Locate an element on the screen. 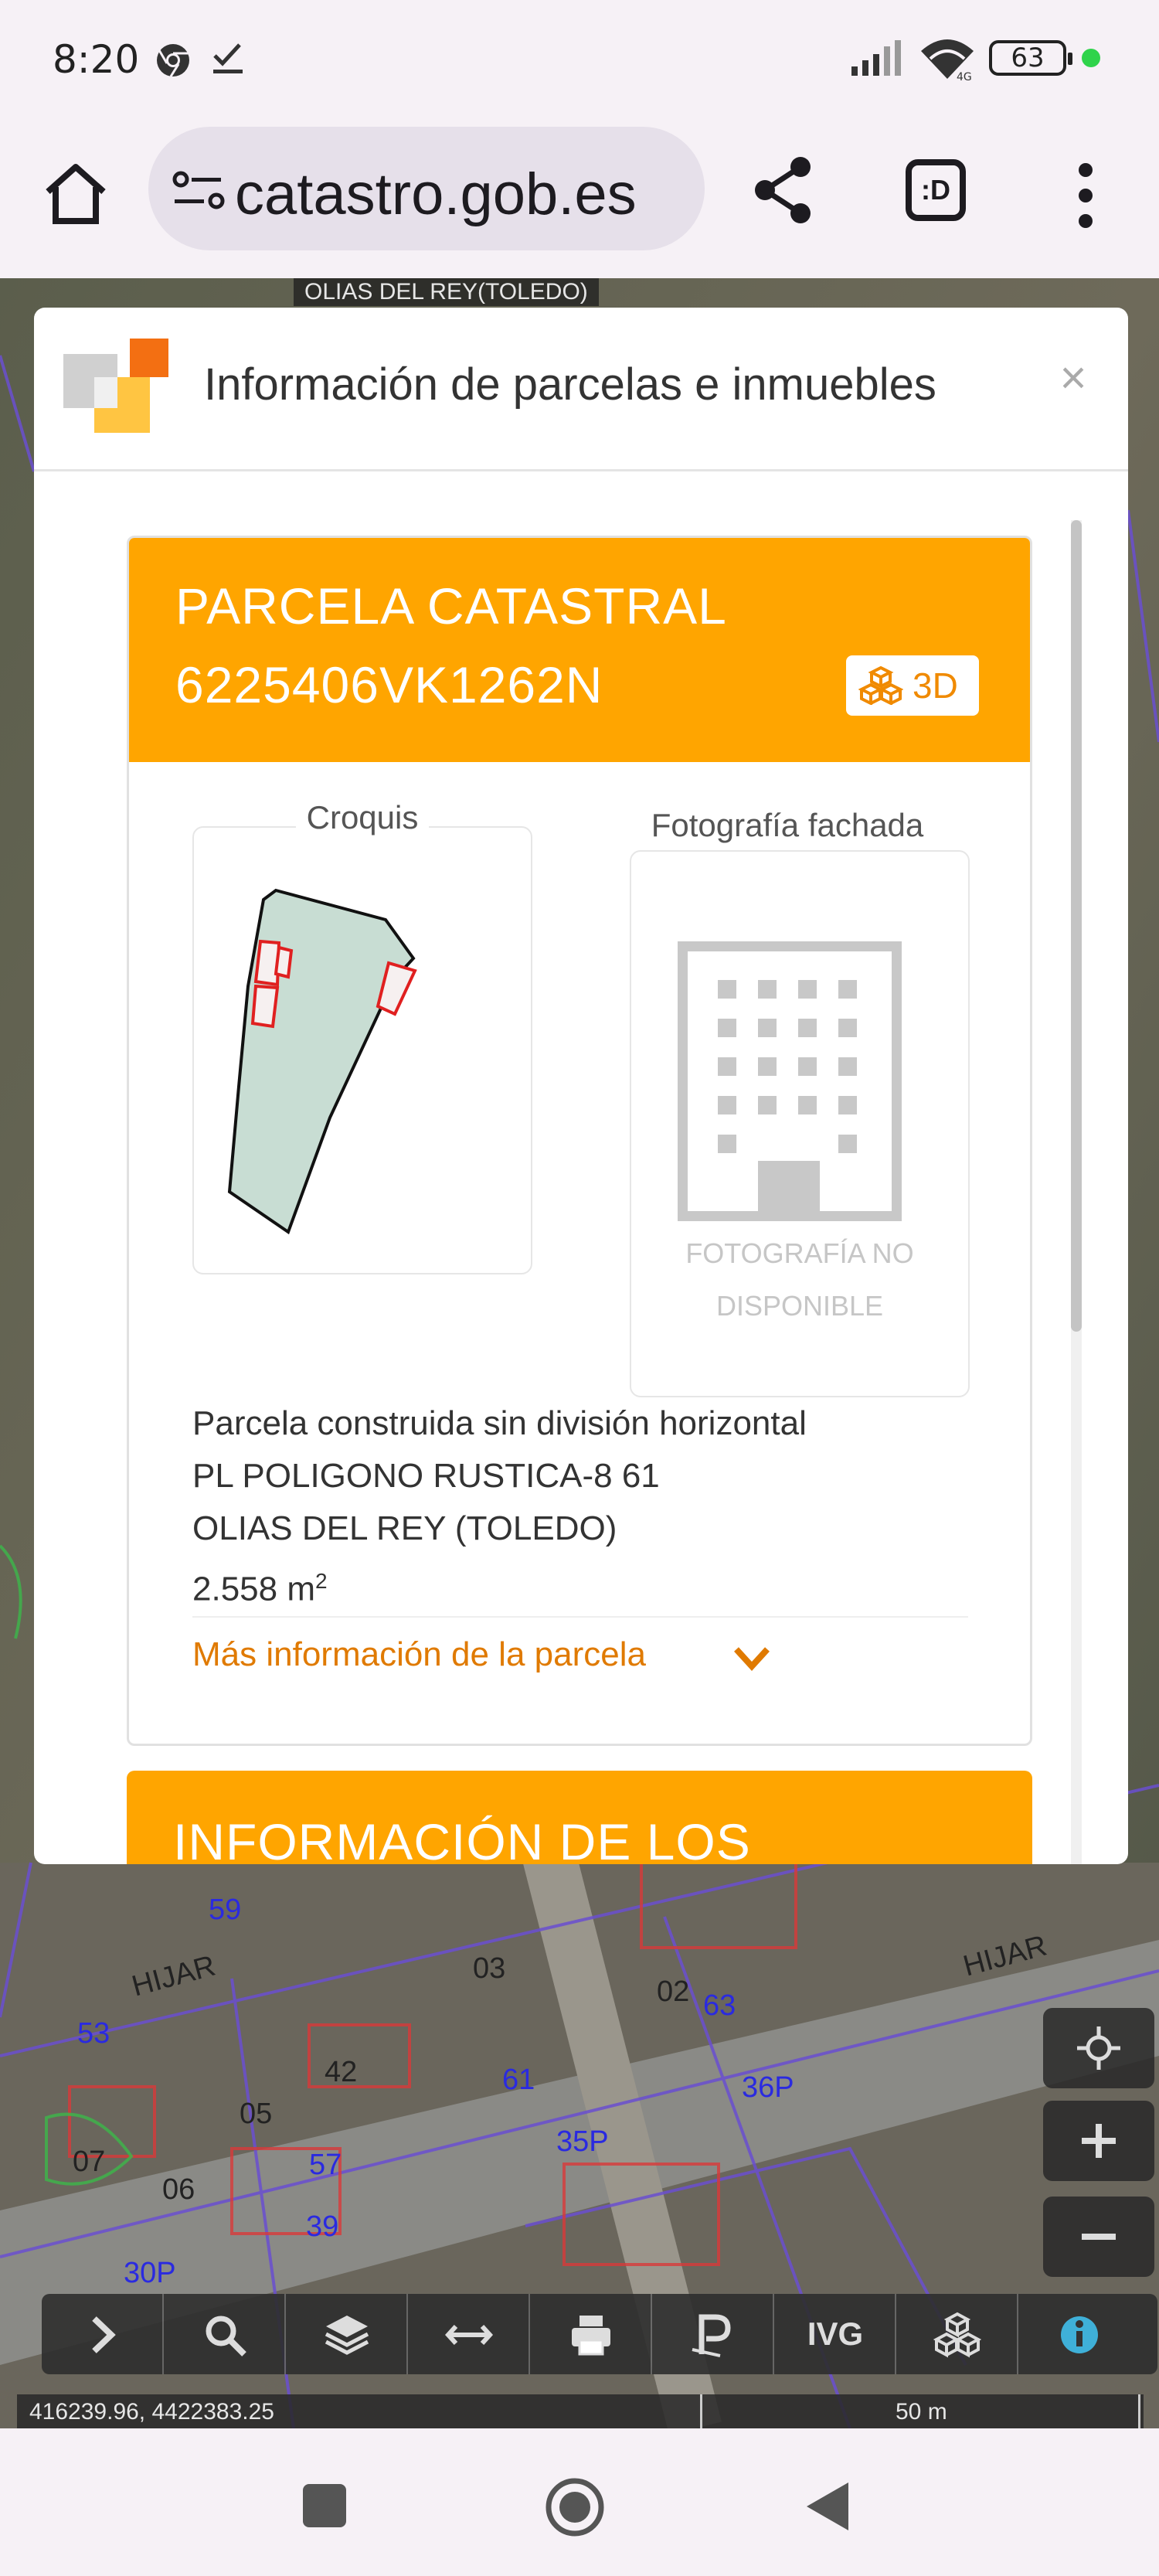 Image resolution: width=1159 pixels, height=2576 pixels. parcel-sketch is located at coordinates (322, 1061).